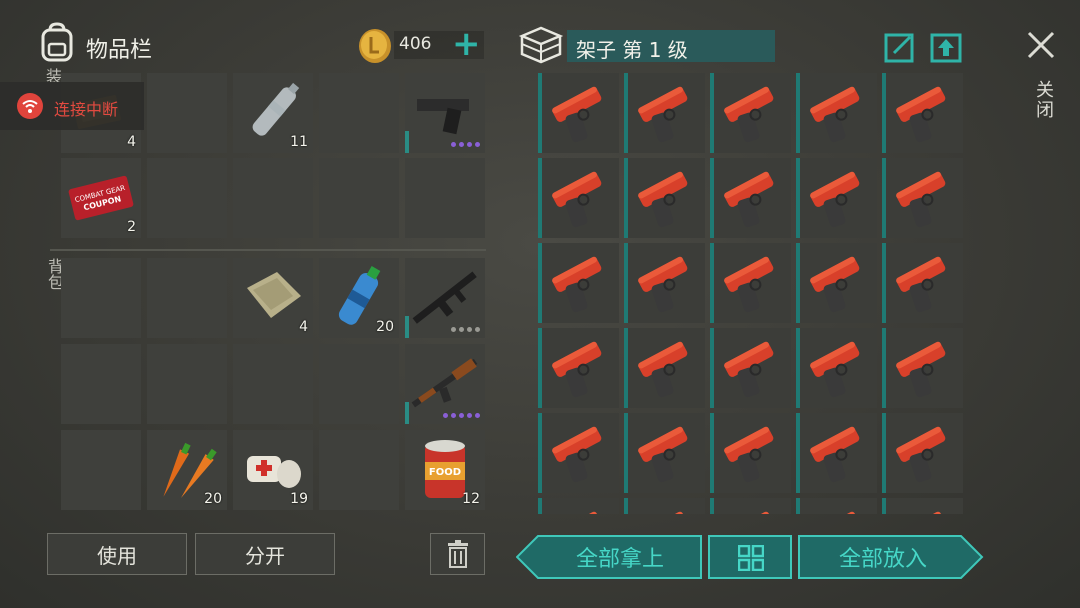  I want to click on item-count: 19, so click(299, 499).